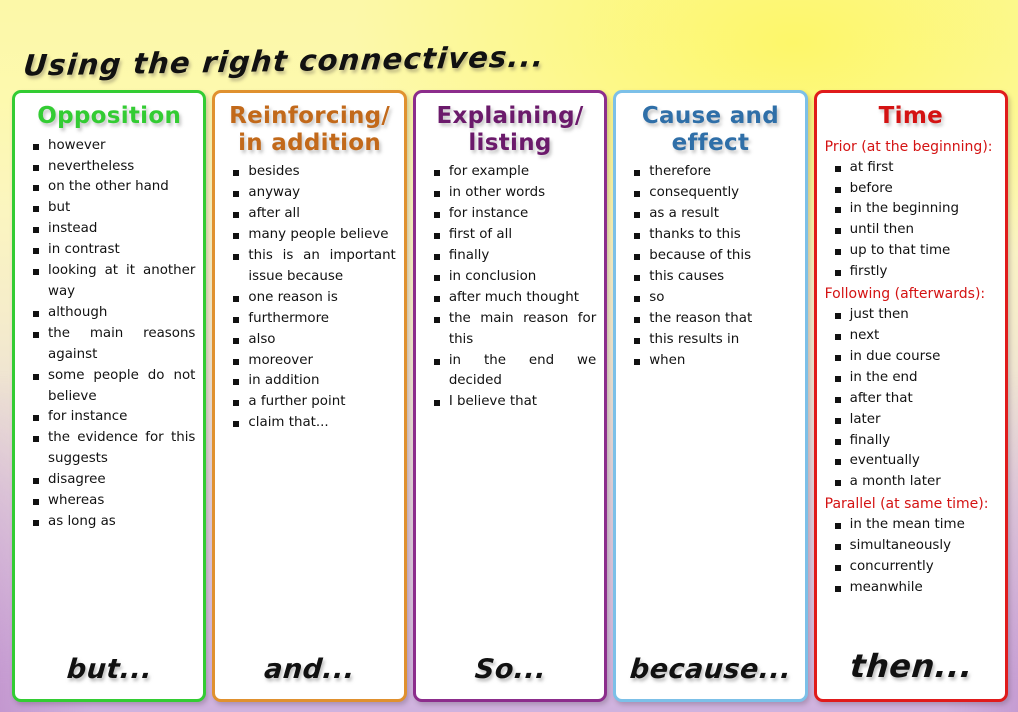 The height and width of the screenshot is (712, 1018). What do you see at coordinates (310, 116) in the screenshot?
I see `card-heading-line: Reinforcing/` at bounding box center [310, 116].